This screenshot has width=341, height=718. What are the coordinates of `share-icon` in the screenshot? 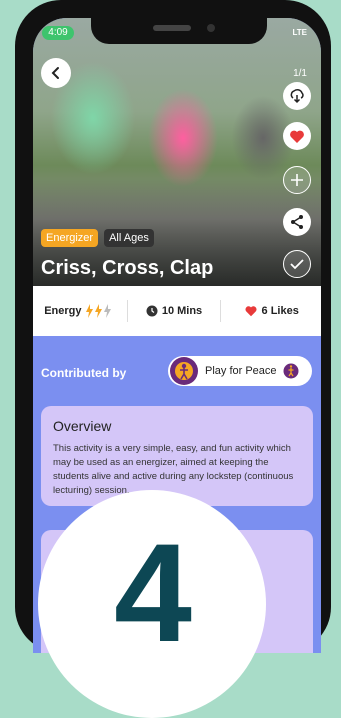 It's located at (297, 222).